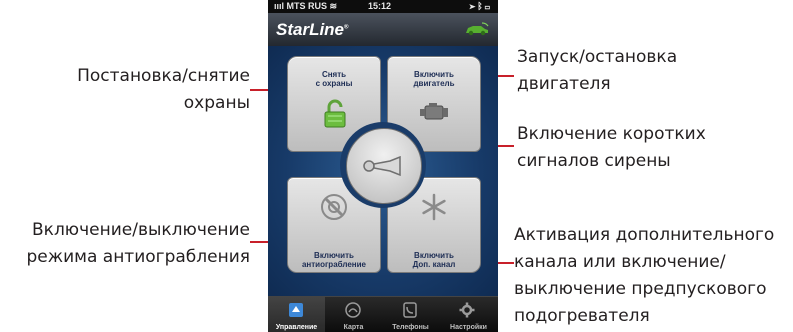 This screenshot has width=793, height=332. I want to click on signal-icon: ıııl, so click(280, 6).